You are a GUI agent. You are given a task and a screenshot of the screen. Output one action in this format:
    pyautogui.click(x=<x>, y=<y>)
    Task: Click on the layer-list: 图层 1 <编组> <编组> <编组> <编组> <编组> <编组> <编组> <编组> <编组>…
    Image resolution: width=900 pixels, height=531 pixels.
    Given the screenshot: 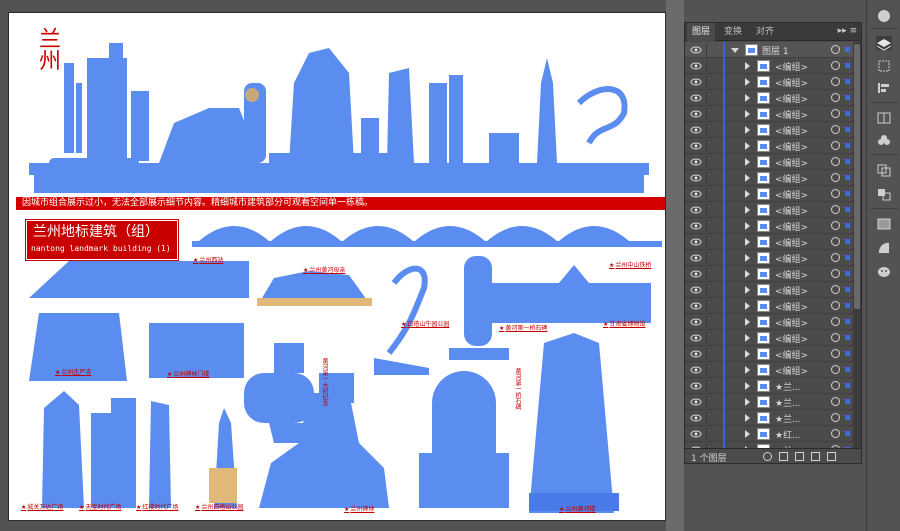 What is the action you would take?
    pyautogui.click(x=769, y=245)
    